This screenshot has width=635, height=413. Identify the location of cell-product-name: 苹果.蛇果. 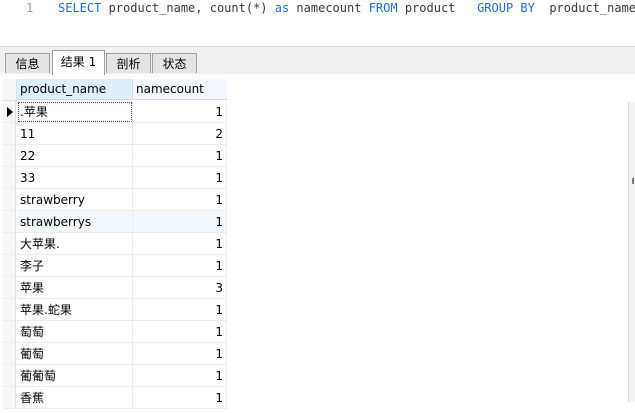
(75, 310).